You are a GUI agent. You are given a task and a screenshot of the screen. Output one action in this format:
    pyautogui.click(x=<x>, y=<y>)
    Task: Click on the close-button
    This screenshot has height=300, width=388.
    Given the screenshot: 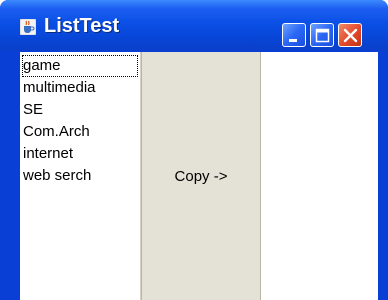 What is the action you would take?
    pyautogui.click(x=350, y=35)
    